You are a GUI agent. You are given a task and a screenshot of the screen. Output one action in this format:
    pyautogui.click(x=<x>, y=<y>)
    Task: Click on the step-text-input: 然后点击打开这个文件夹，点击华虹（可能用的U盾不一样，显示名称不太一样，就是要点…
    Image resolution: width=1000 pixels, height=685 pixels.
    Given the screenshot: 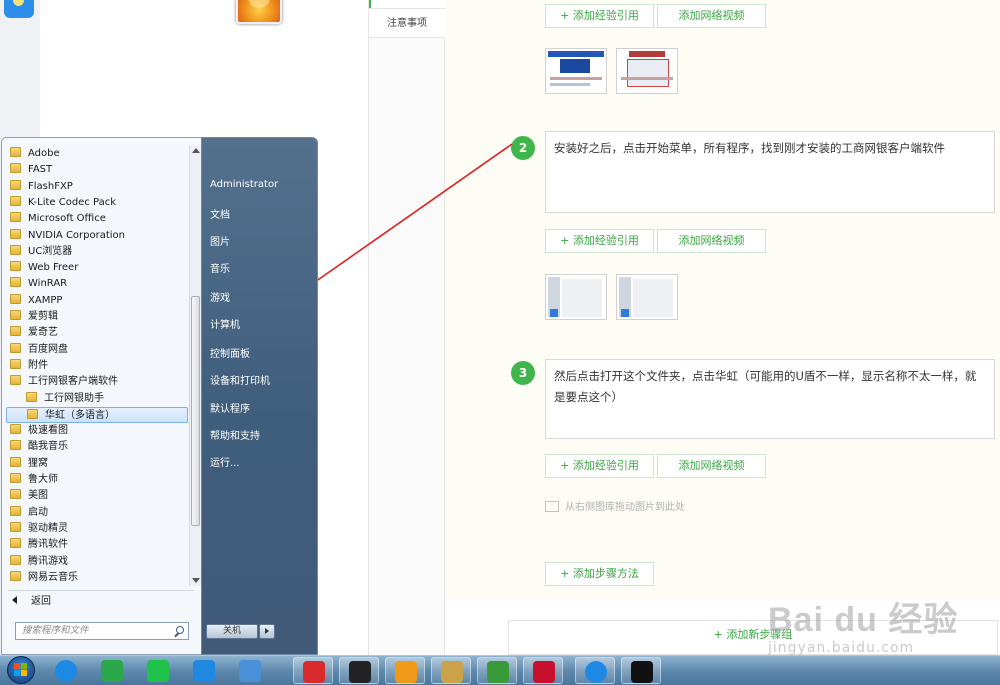 What is the action you would take?
    pyautogui.click(x=770, y=399)
    